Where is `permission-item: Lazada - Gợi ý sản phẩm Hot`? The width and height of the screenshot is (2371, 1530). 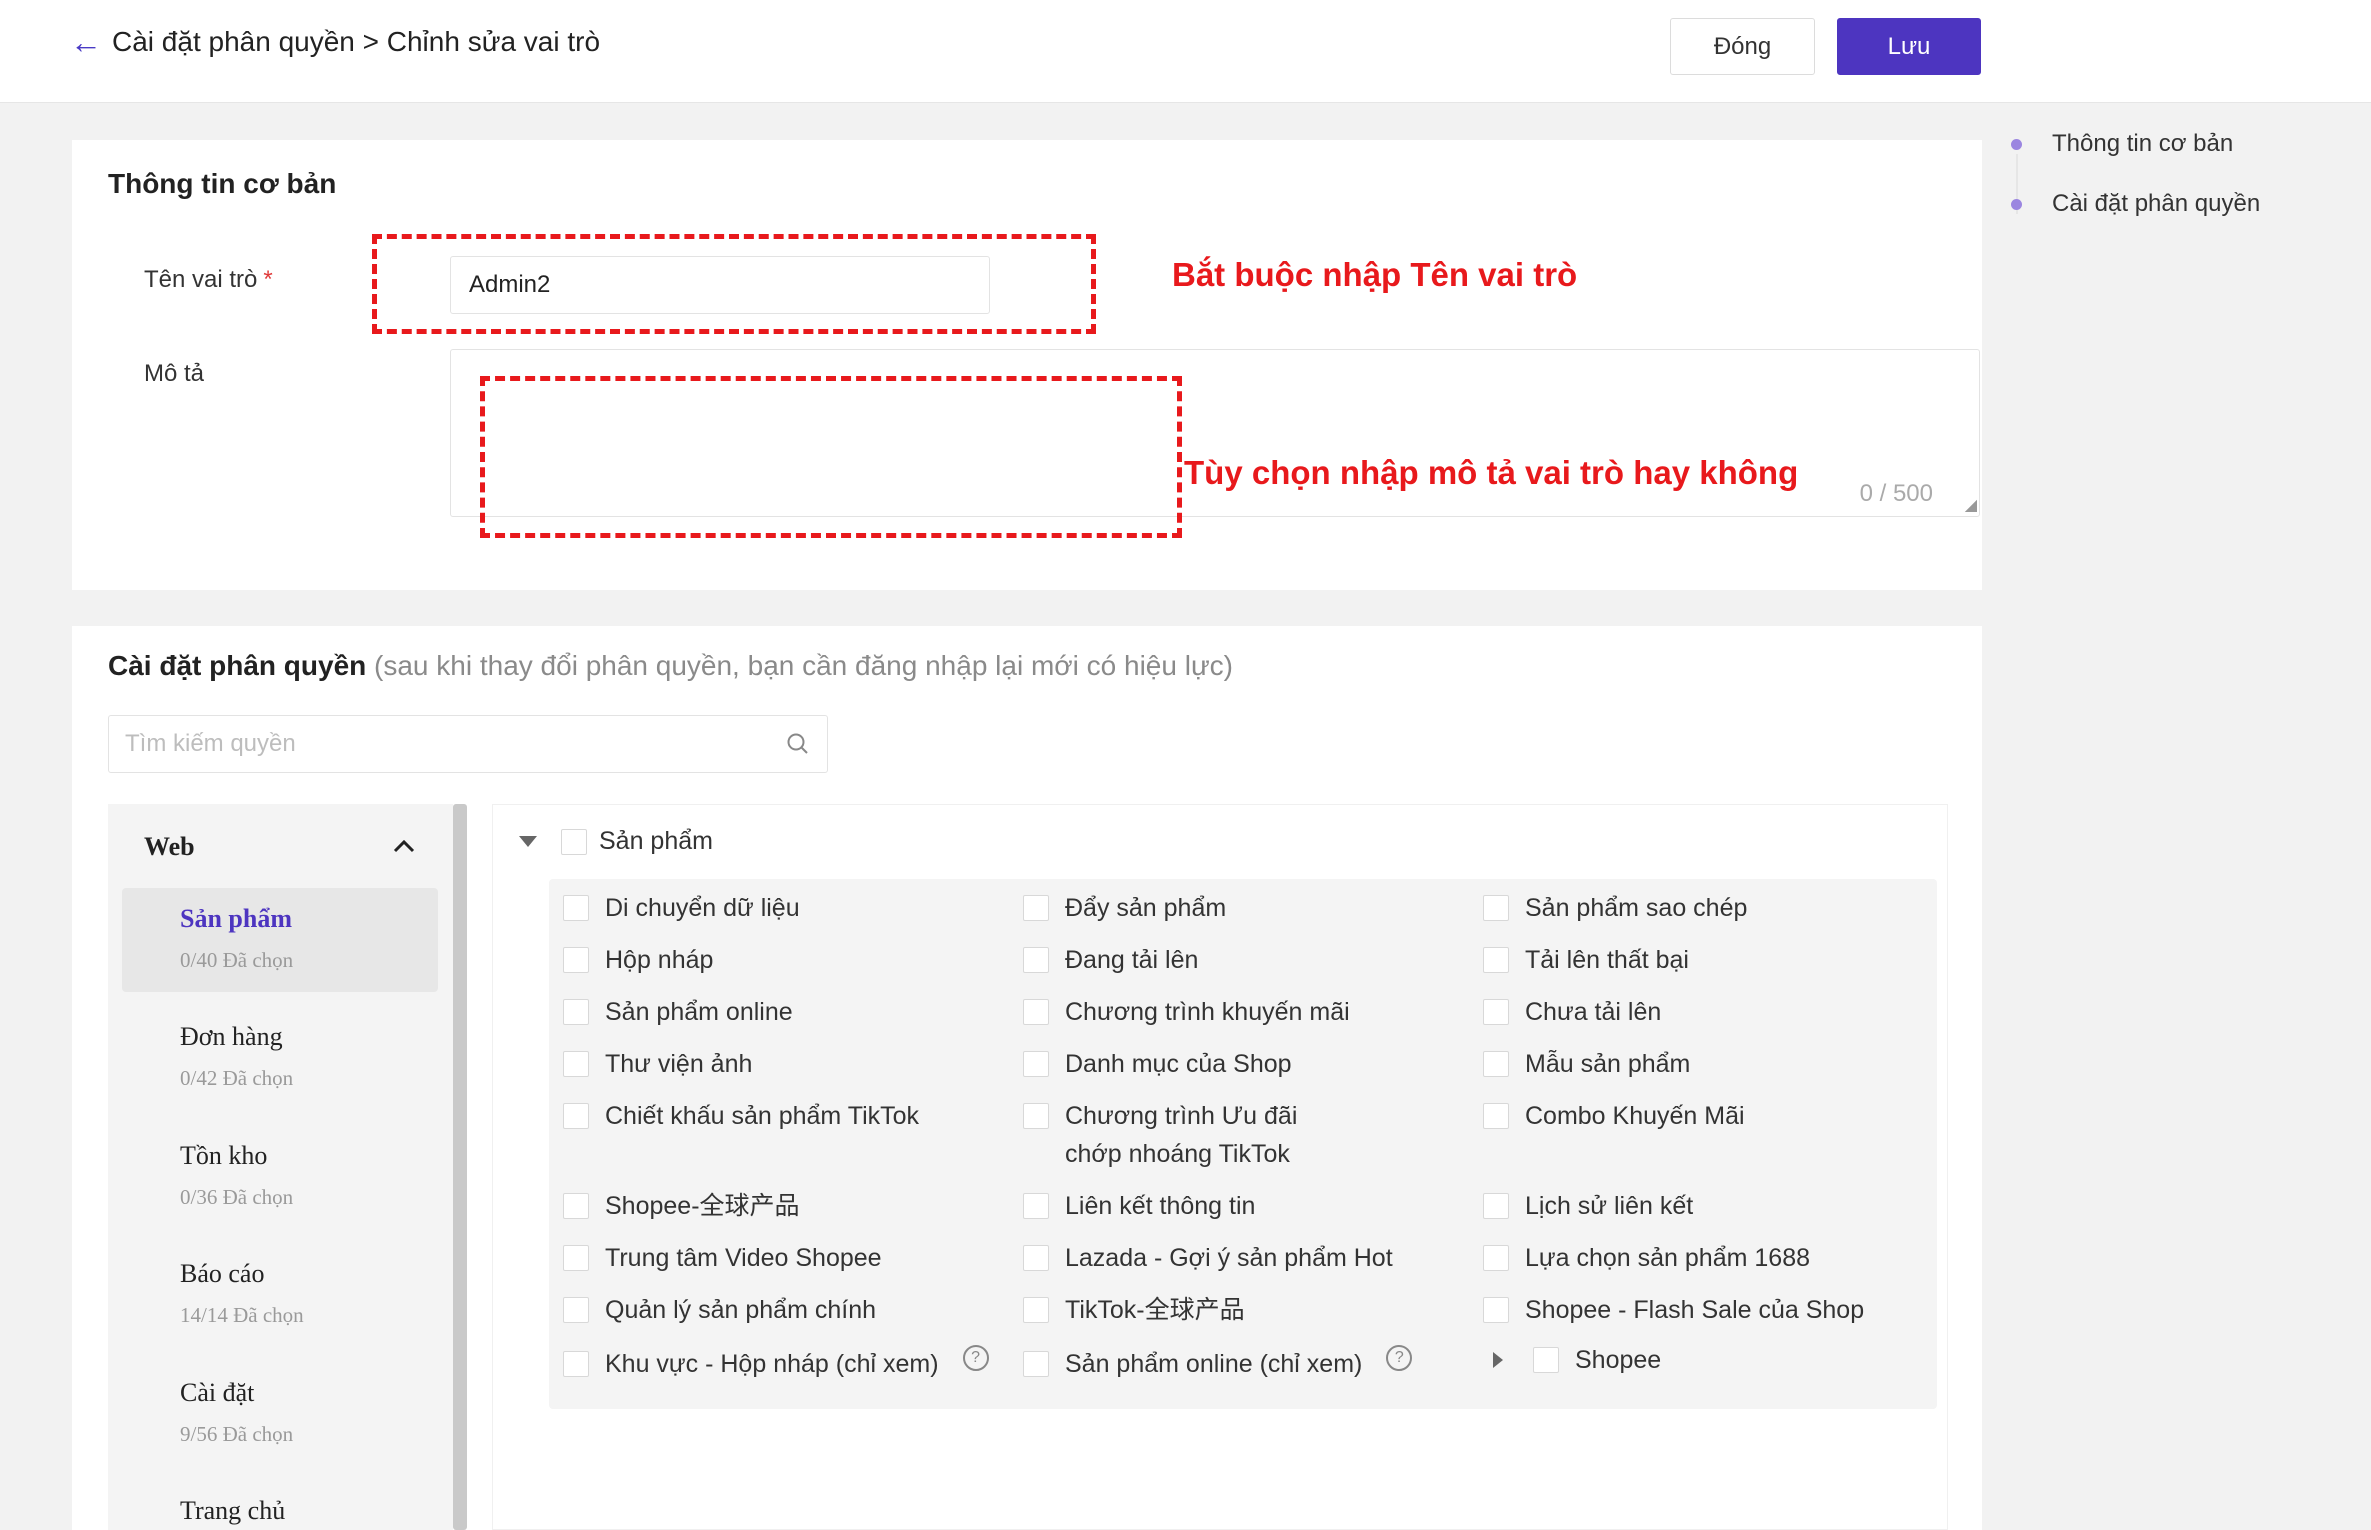 permission-item: Lazada - Gợi ý sản phẩm Hot is located at coordinates (1208, 1258).